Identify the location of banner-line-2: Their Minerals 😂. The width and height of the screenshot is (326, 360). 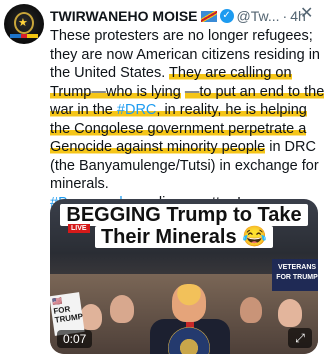
(184, 237).